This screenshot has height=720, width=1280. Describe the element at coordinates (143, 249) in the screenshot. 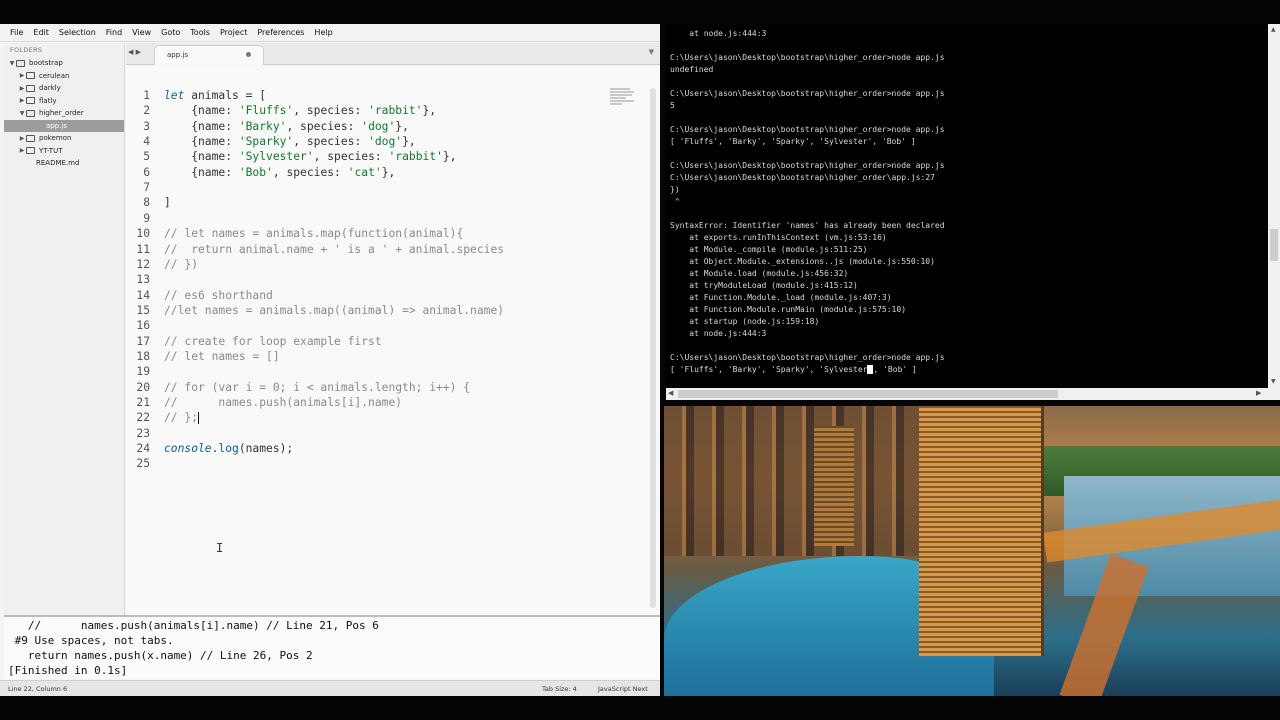

I see `line-number: 11` at that location.